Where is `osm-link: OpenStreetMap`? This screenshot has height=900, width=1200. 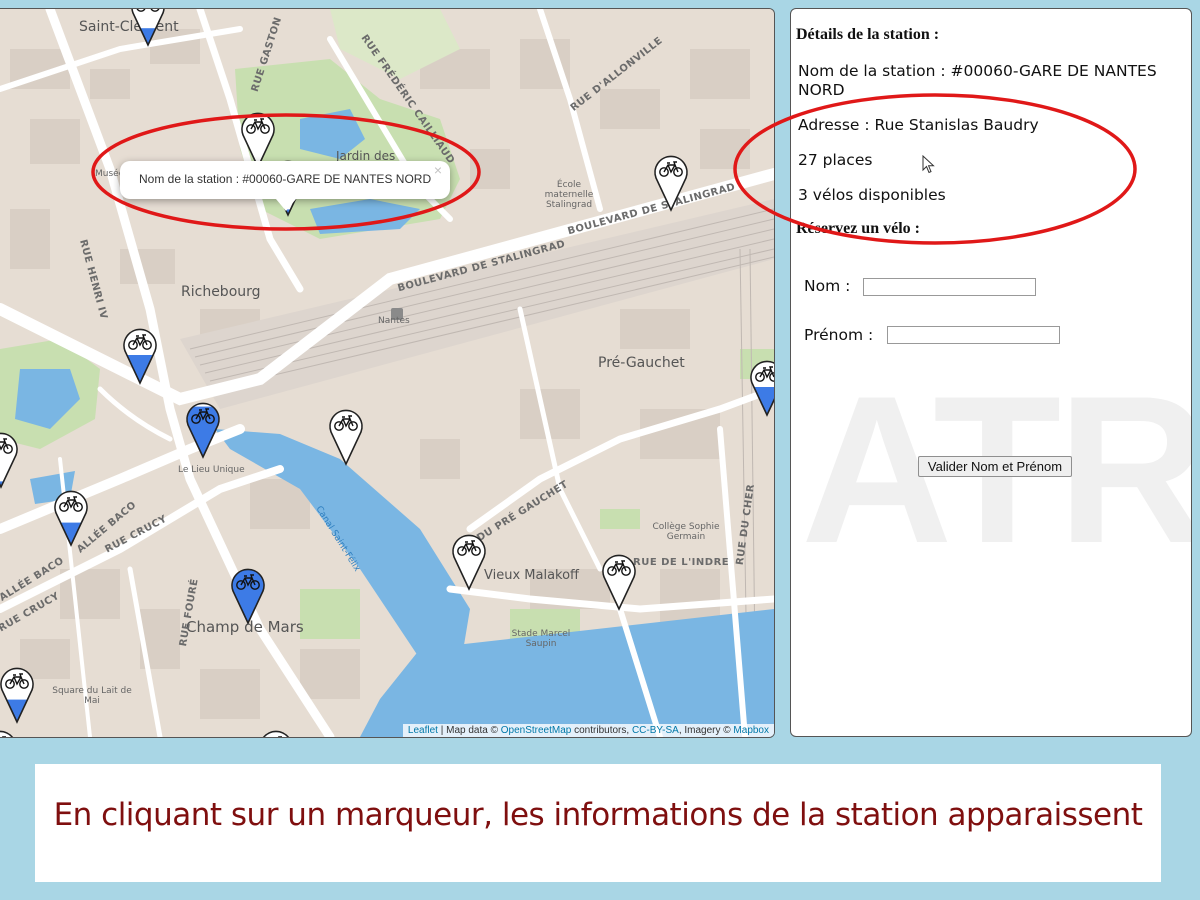
osm-link: OpenStreetMap is located at coordinates (536, 730).